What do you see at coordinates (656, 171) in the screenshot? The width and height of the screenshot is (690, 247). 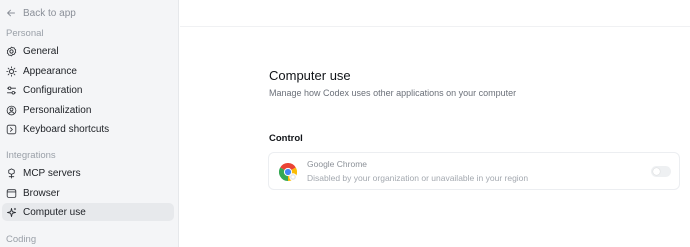 I see `toggle-knob` at bounding box center [656, 171].